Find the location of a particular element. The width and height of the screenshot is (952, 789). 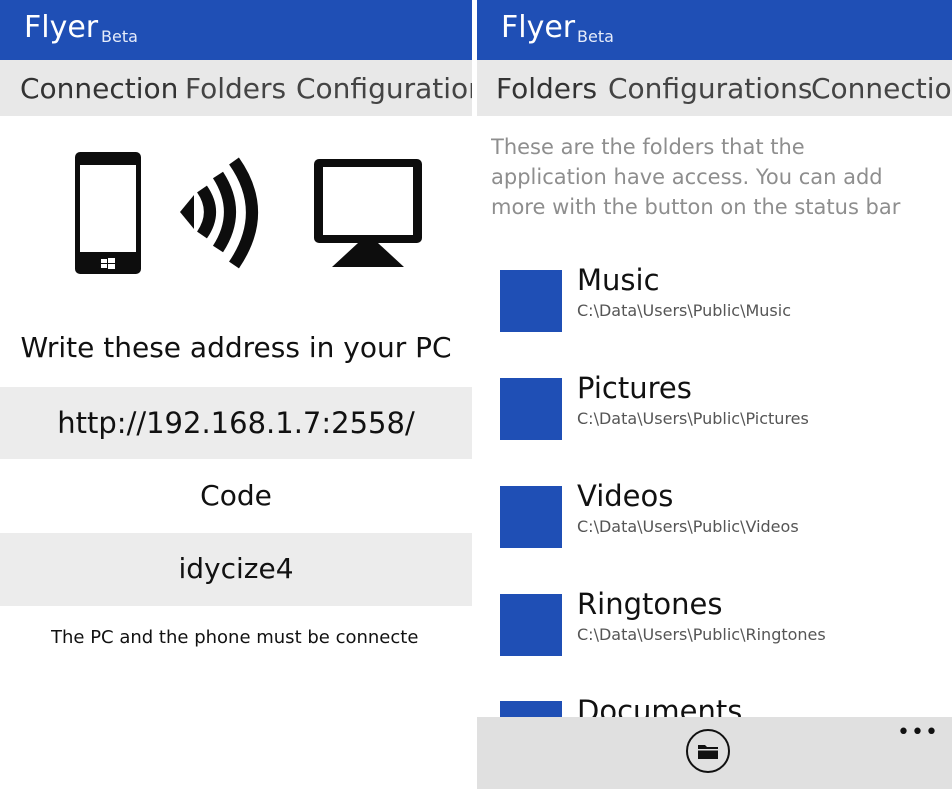

intro-line: more with the button on the status bar is located at coordinates (696, 207).